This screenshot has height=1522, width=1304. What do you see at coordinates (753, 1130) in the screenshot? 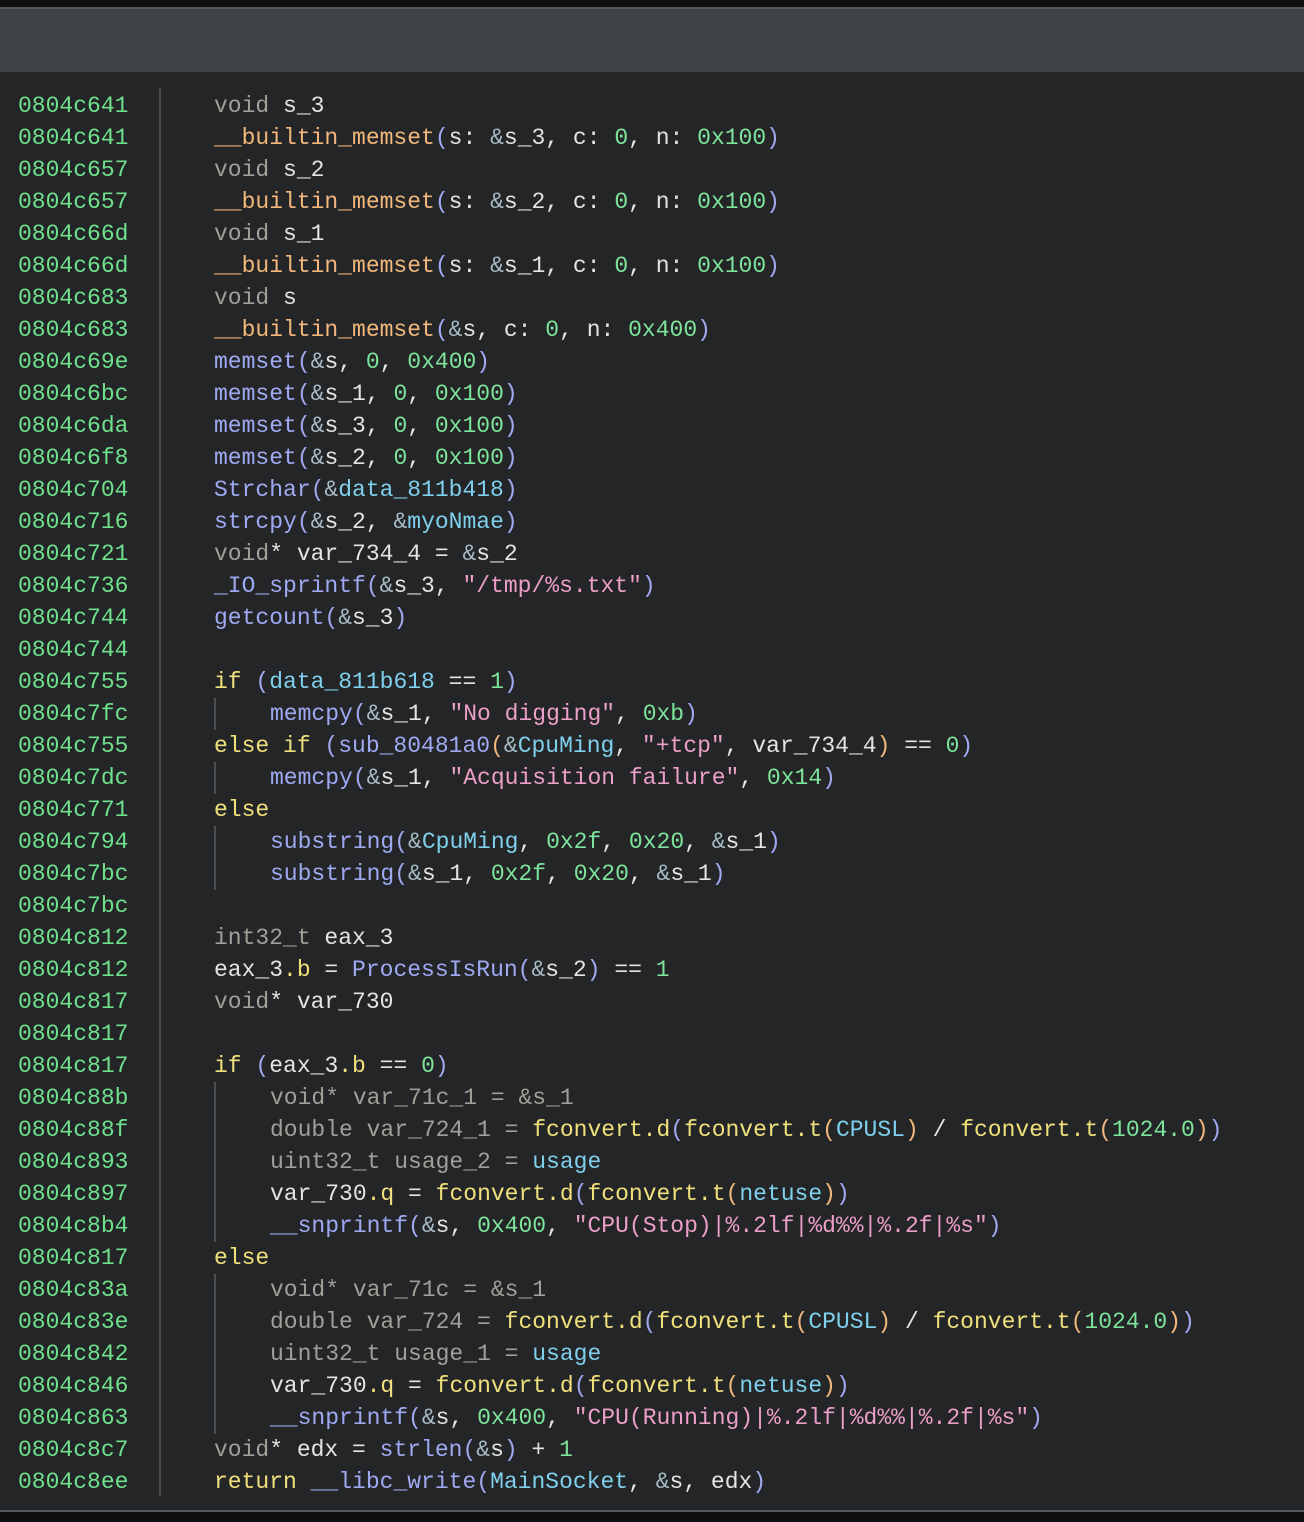
I see `keyword-token: fconvert.t` at bounding box center [753, 1130].